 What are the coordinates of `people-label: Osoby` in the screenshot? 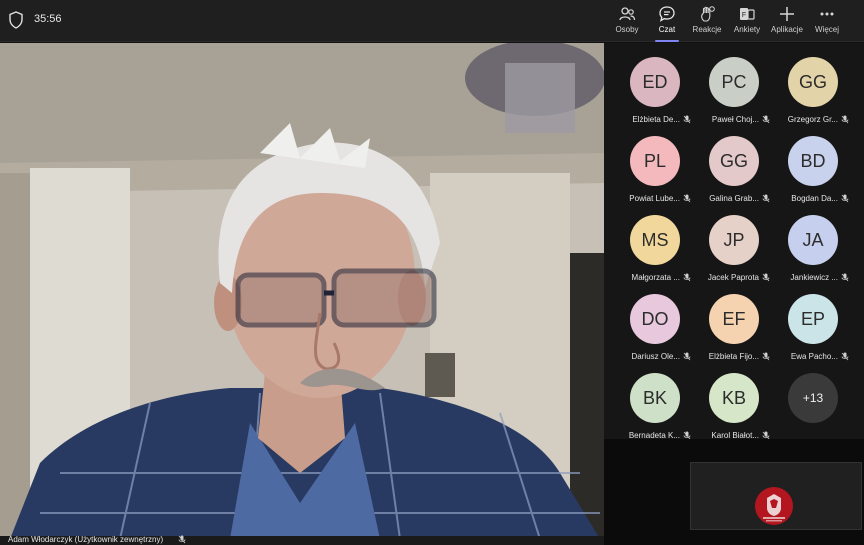 It's located at (627, 29).